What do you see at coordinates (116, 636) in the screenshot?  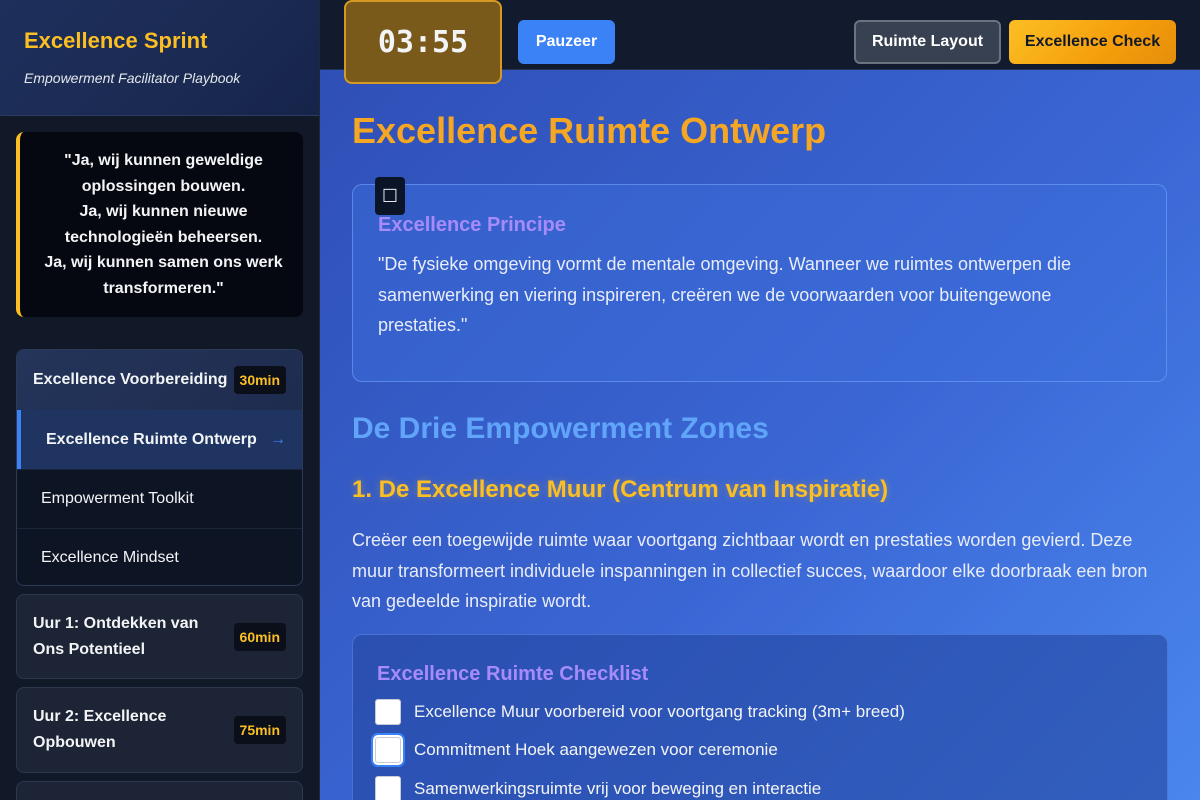 I see `phase-label: Uur 1: Ontdekken van Ons Potentieel` at bounding box center [116, 636].